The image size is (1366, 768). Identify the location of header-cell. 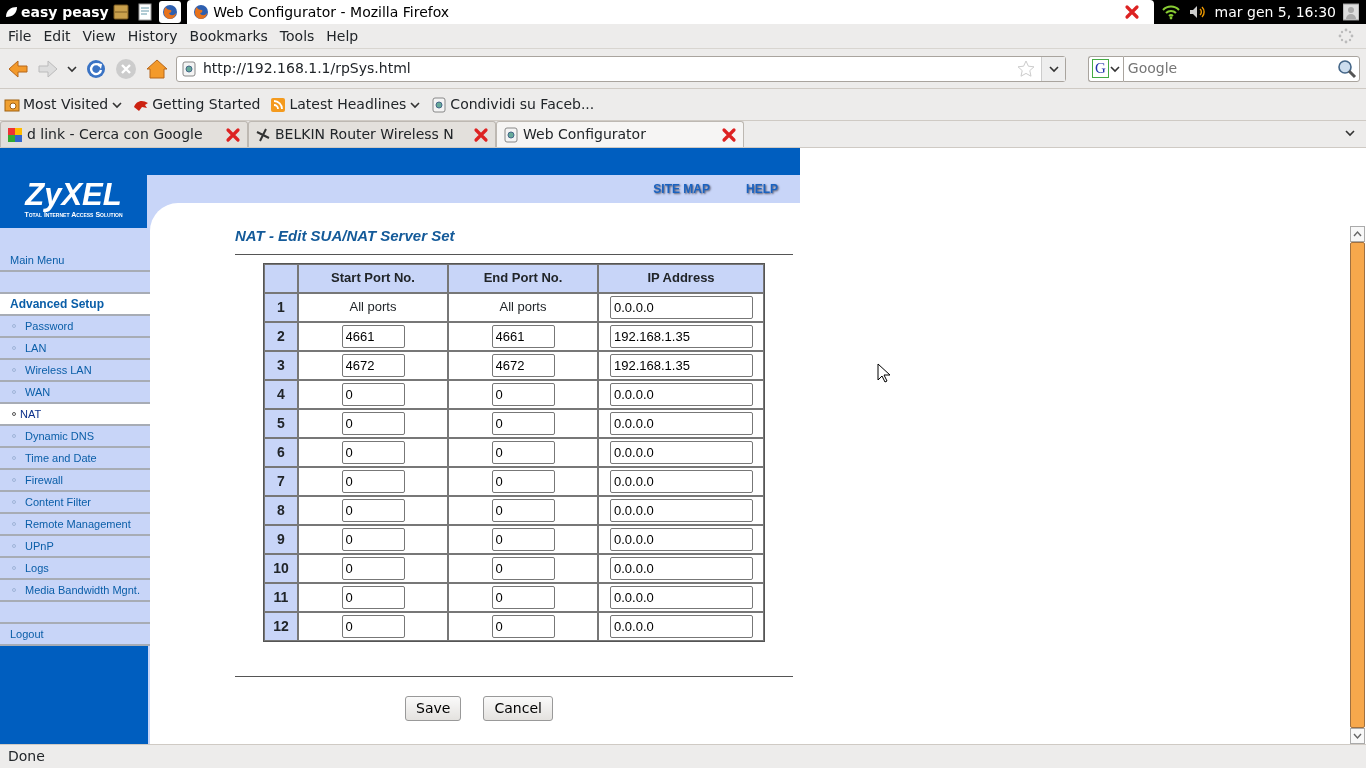
(281, 278).